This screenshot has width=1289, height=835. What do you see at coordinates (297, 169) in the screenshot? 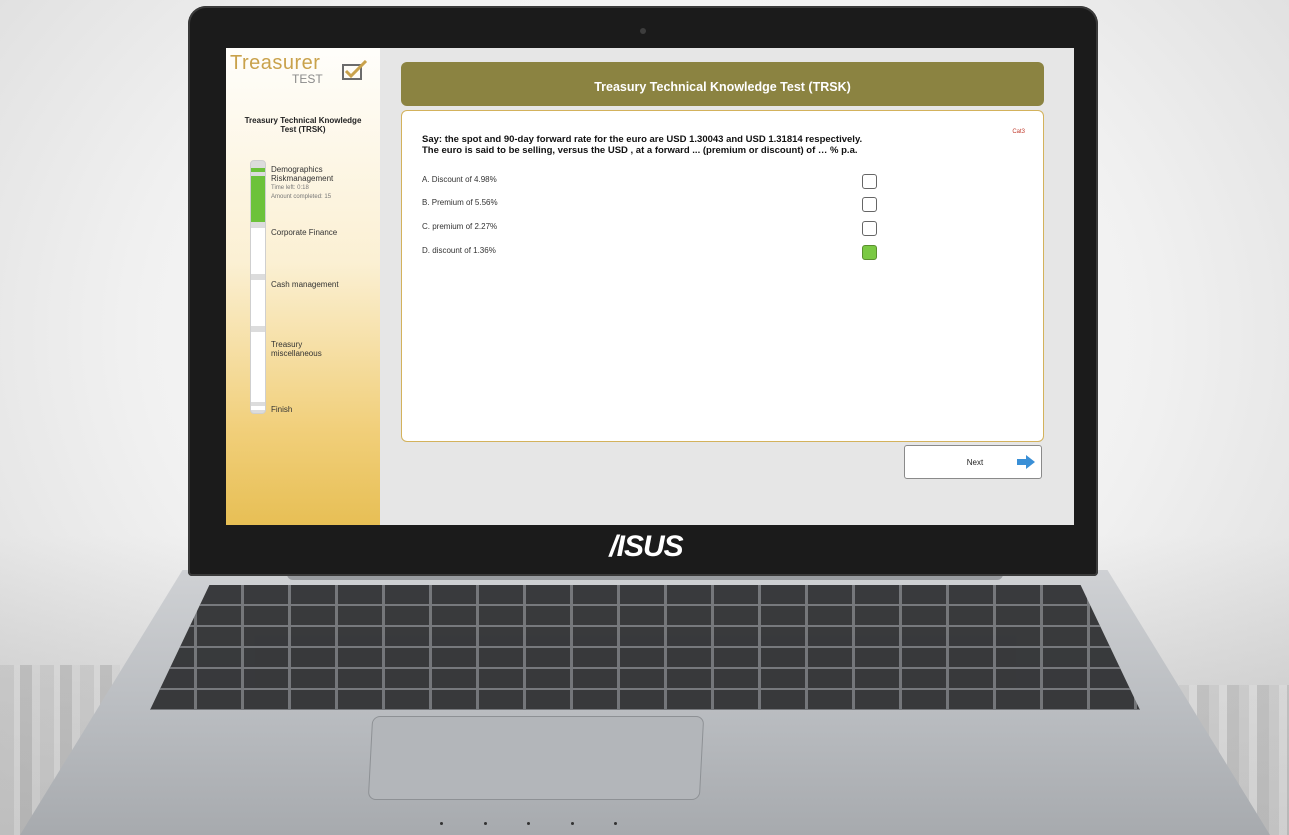
I see `step-demographics: Demographics` at bounding box center [297, 169].